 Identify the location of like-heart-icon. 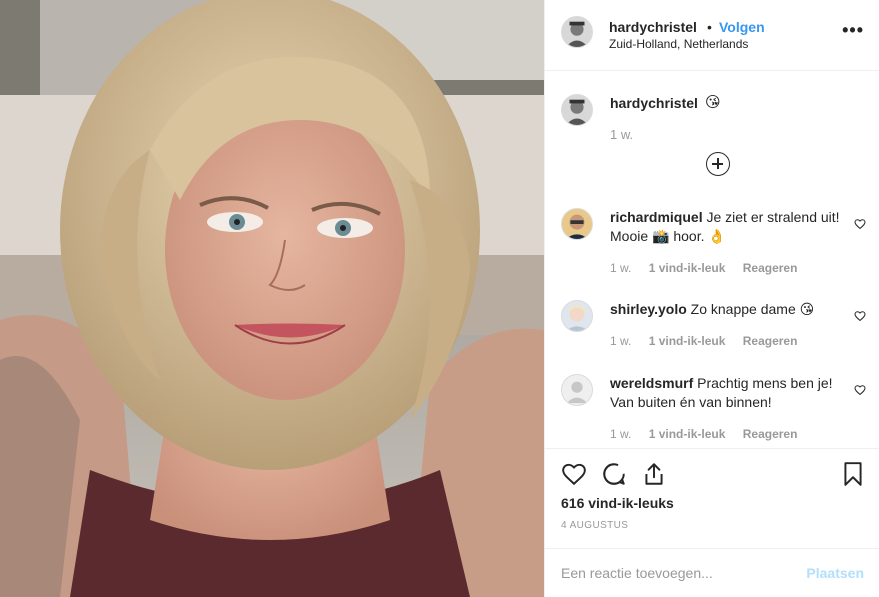
(574, 474).